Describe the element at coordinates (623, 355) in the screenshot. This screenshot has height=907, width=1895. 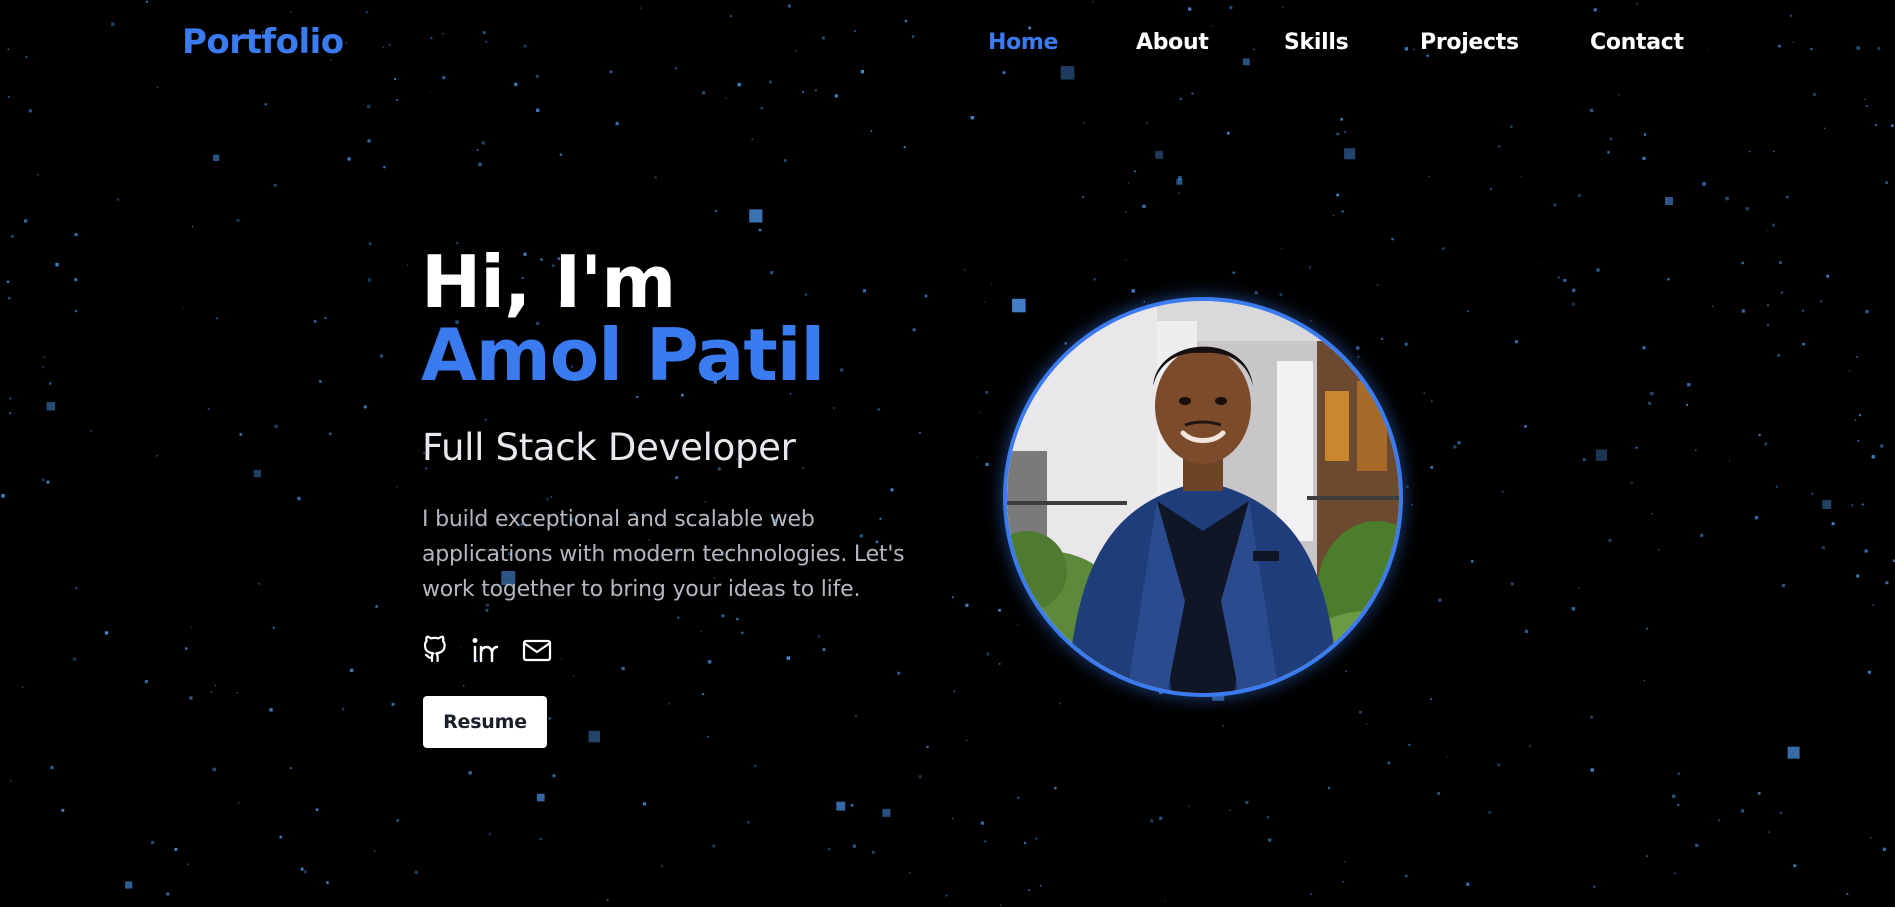
I see `hero-name: Amol Patil` at that location.